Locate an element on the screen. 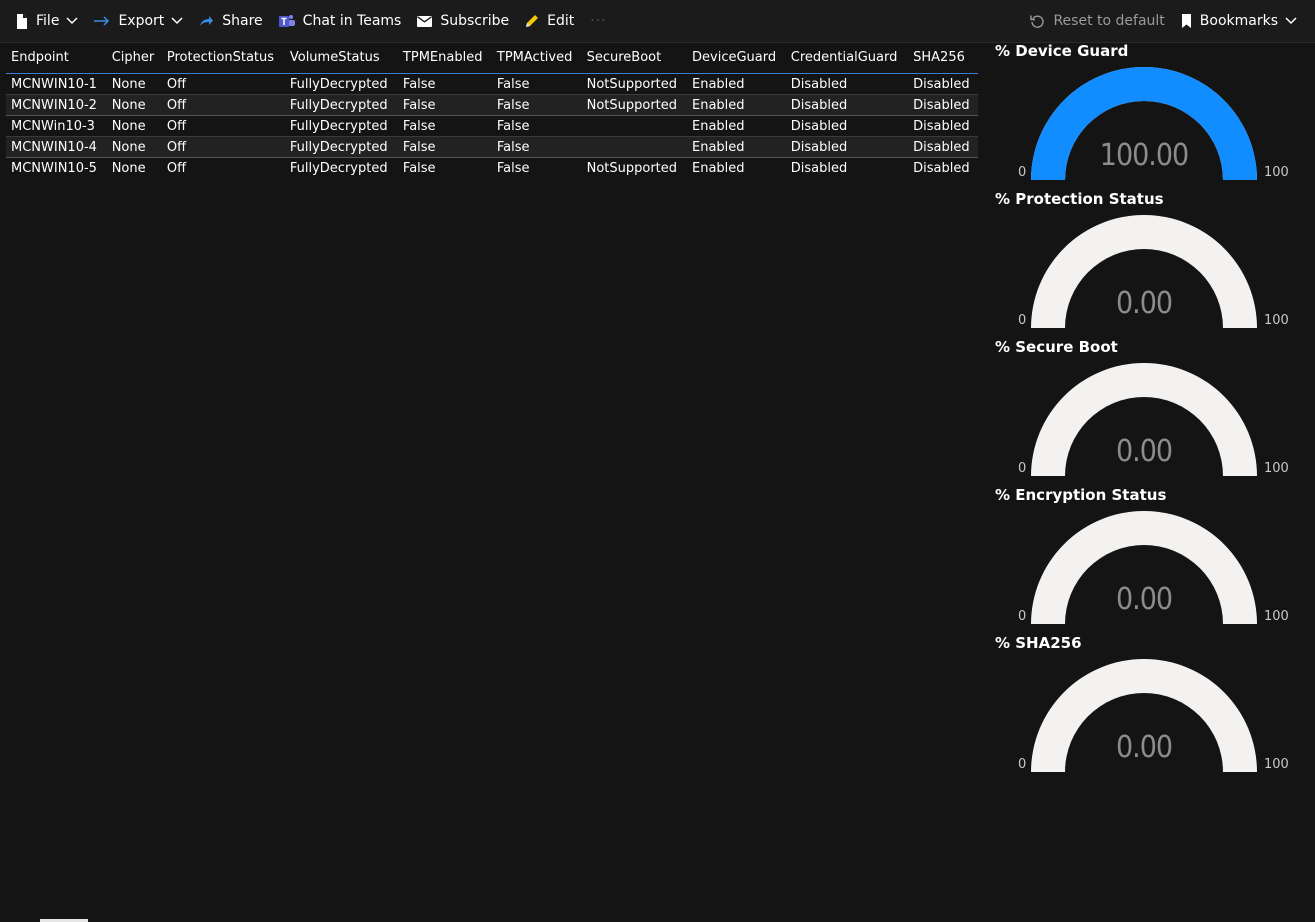 The image size is (1315, 922). column-header: CredentialGuard is located at coordinates (847, 58).